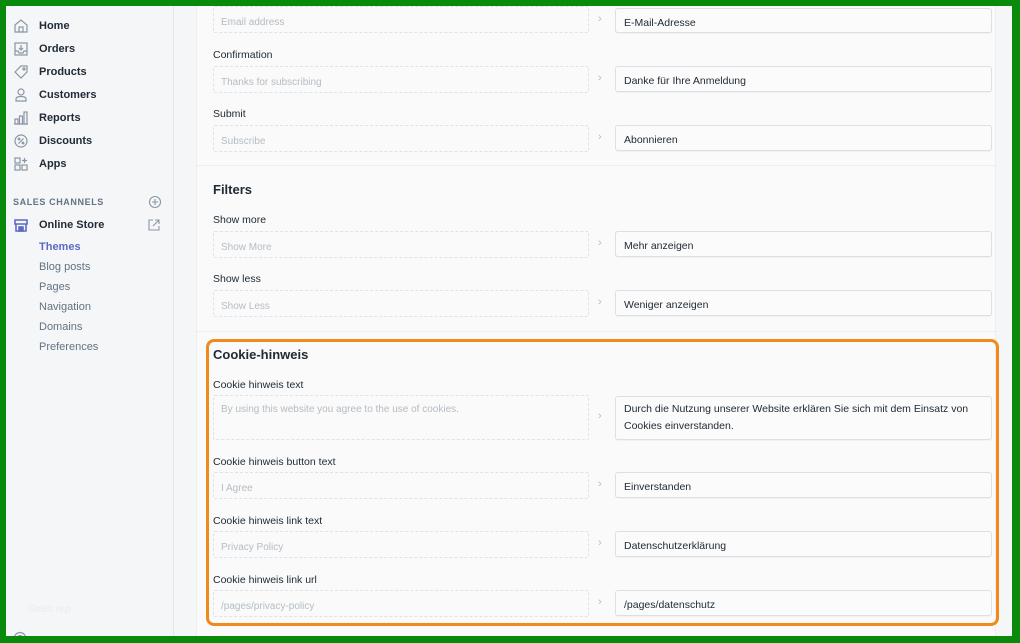 This screenshot has height=643, width=1020. Describe the element at coordinates (803, 544) in the screenshot. I see `translation-input-cookie-link-text: Datenschutzerklärung` at that location.